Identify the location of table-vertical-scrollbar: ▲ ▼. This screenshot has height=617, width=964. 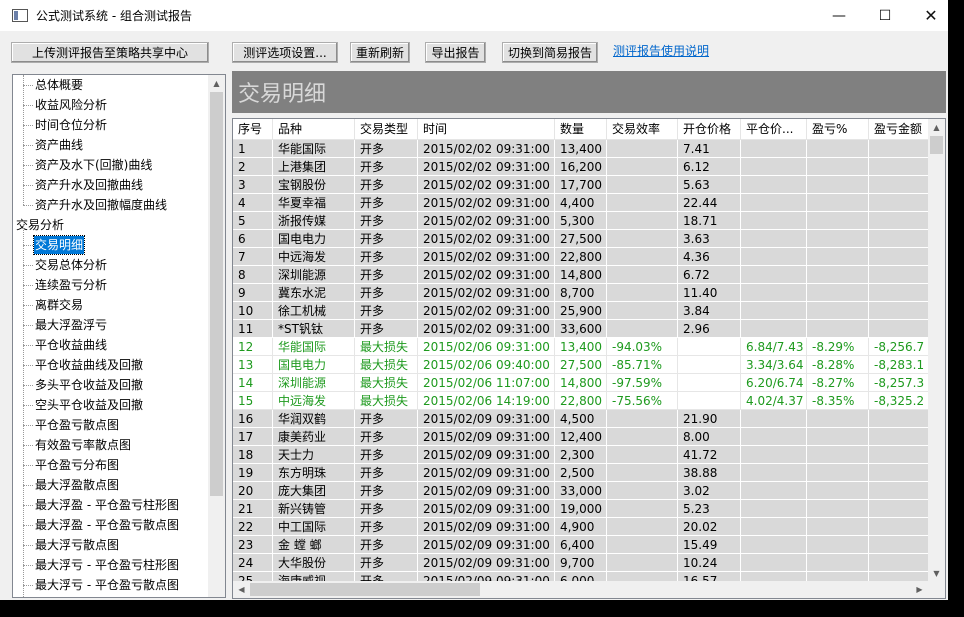
(936, 350).